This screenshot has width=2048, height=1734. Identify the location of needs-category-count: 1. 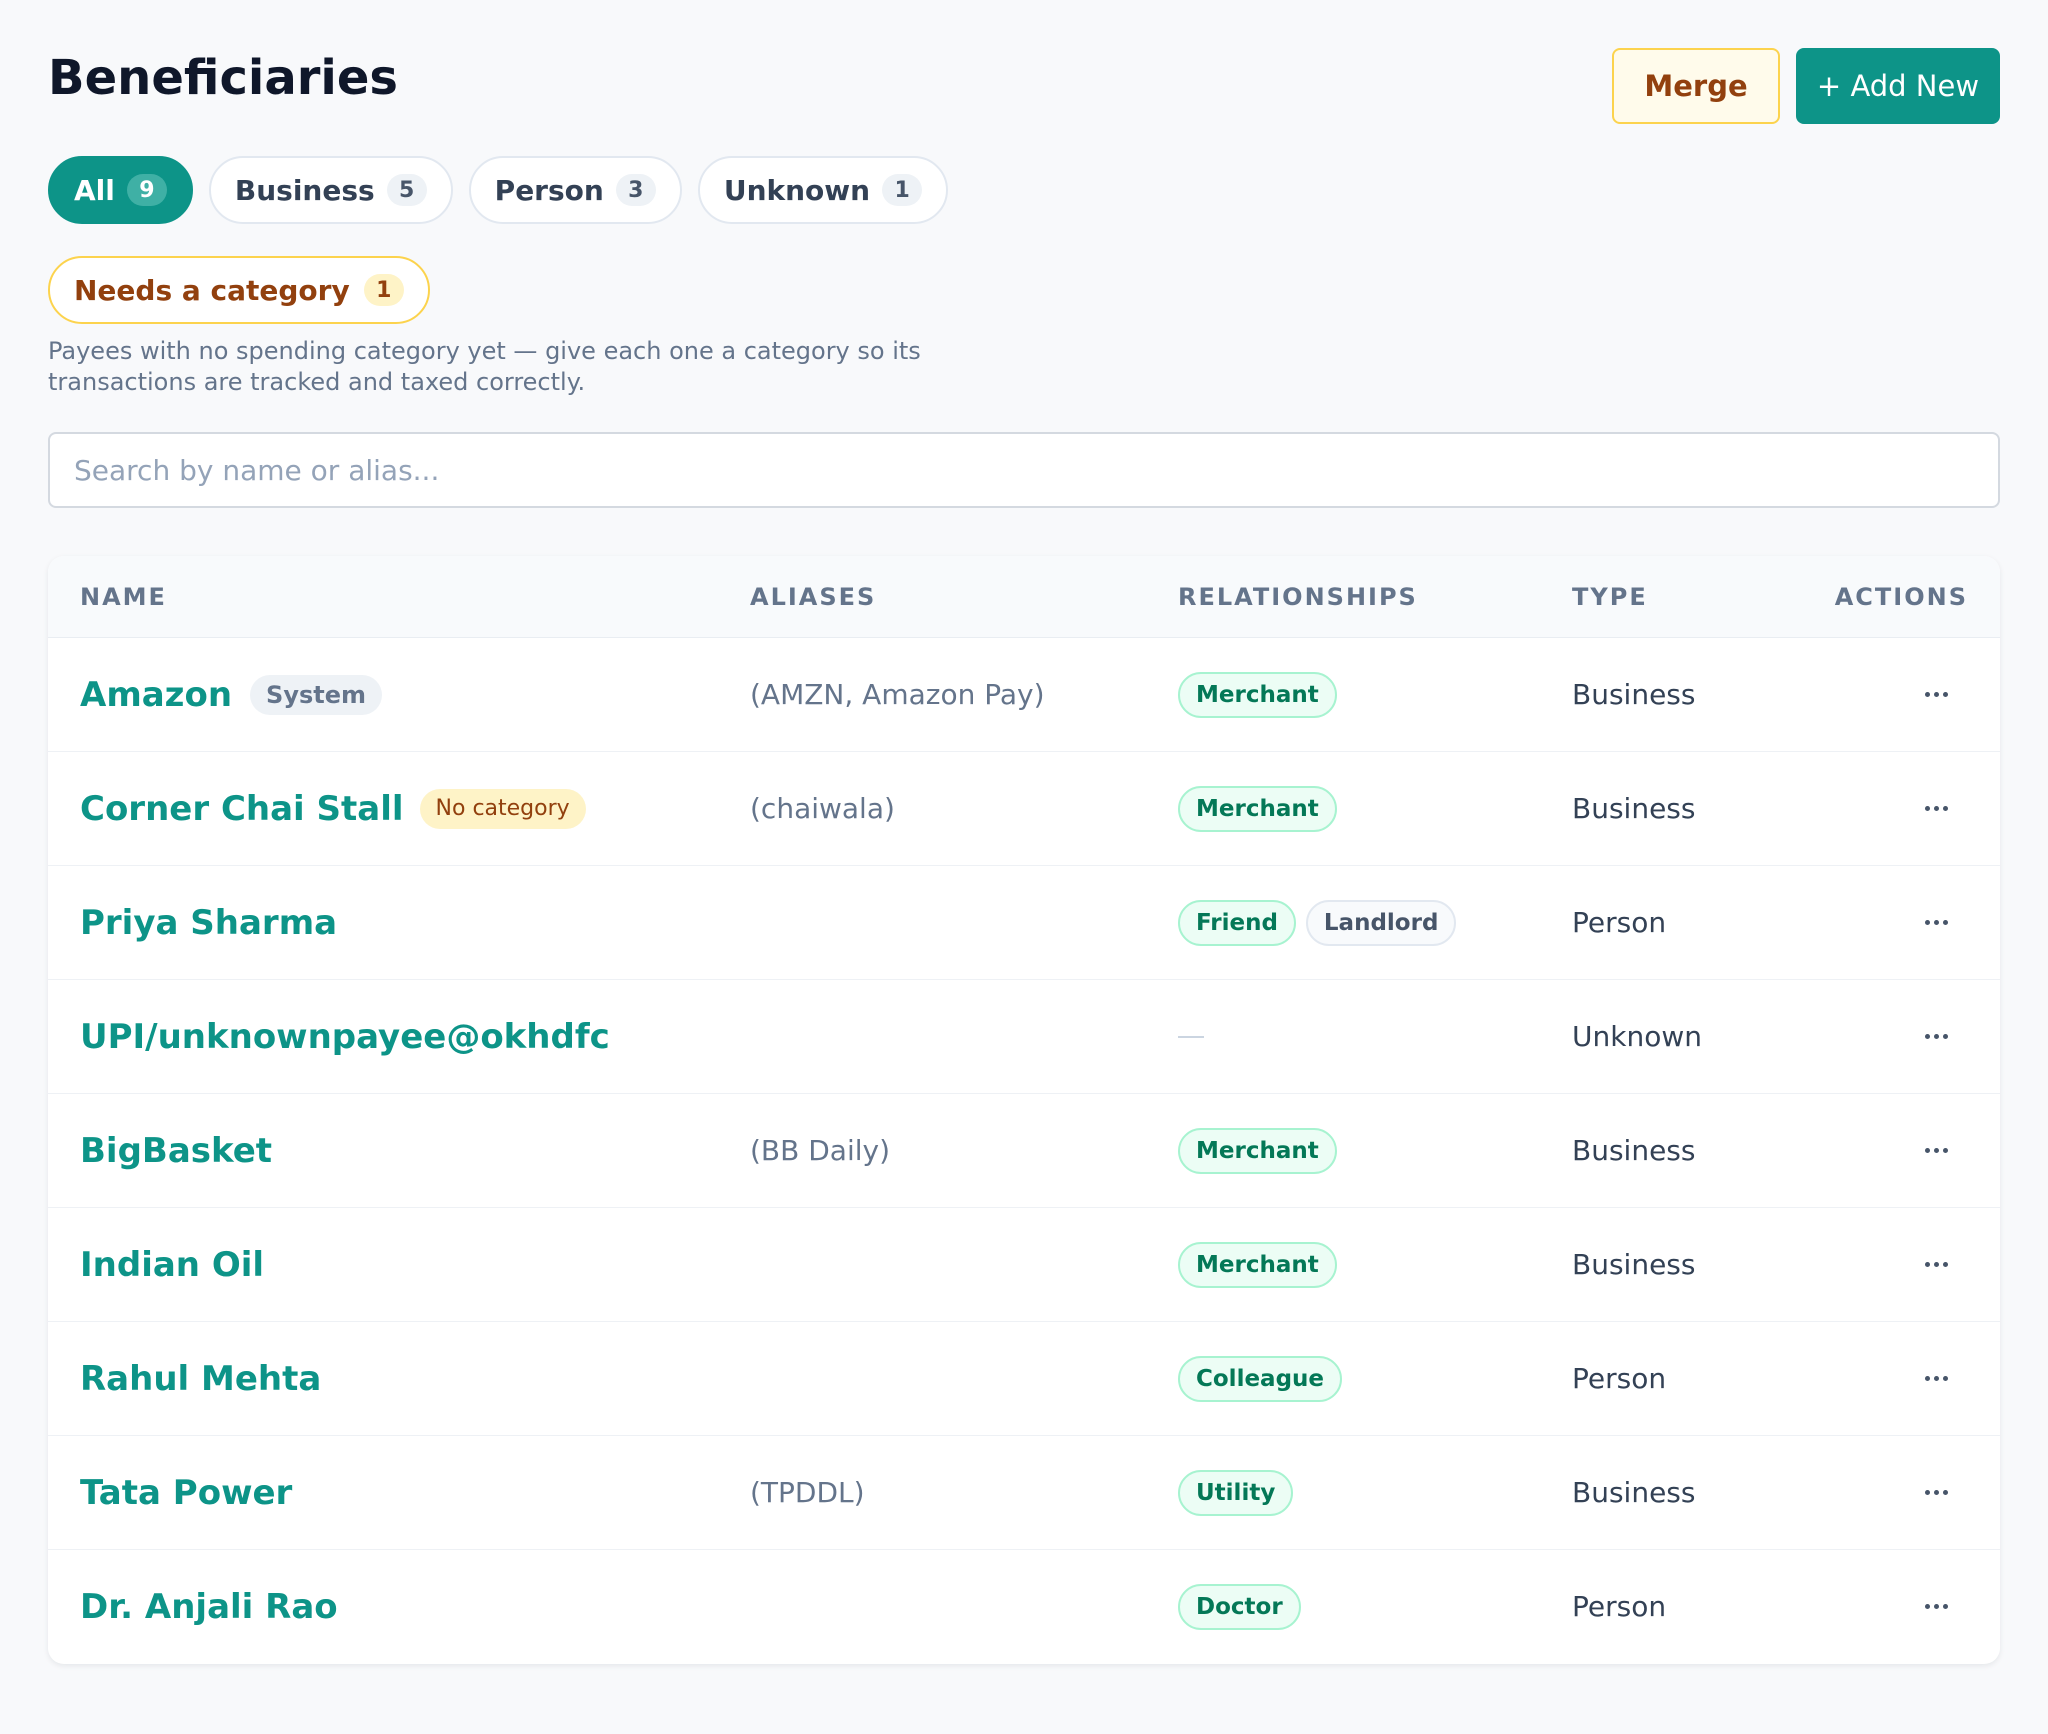
(383, 290).